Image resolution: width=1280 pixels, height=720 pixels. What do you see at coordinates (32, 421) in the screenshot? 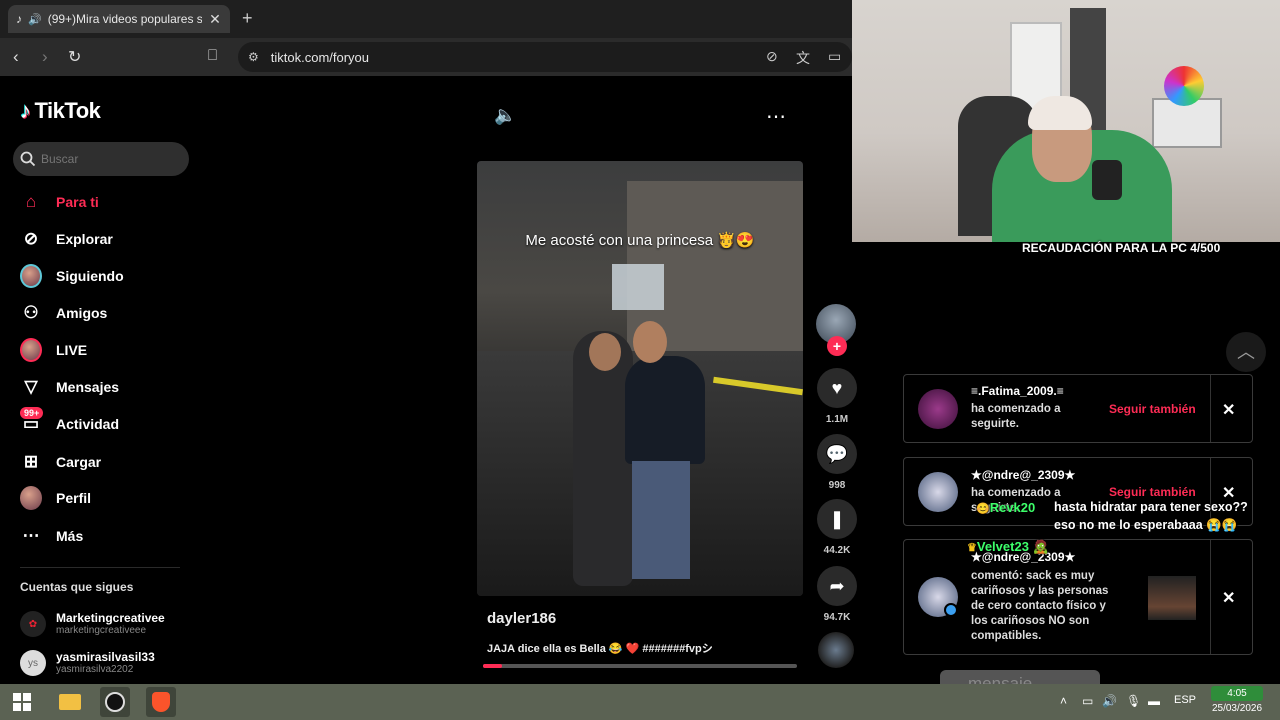
I see `inbox-icon: ▭ 99+` at bounding box center [32, 421].